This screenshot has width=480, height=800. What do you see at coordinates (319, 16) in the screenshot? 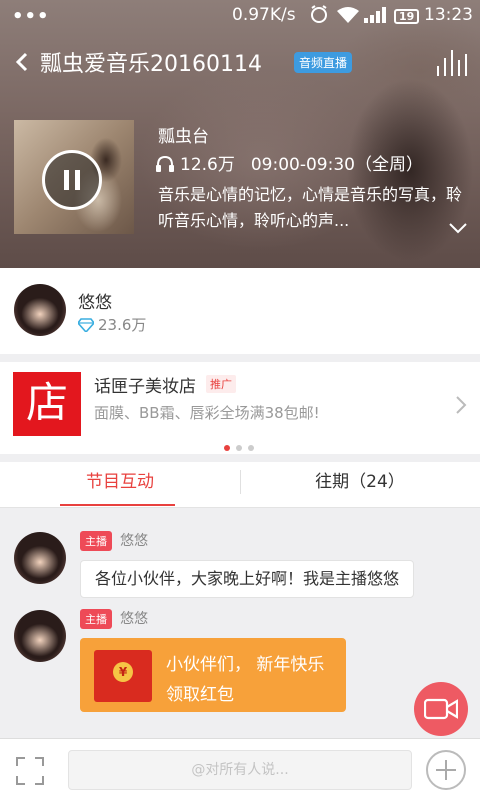
I see `alarm-icon` at bounding box center [319, 16].